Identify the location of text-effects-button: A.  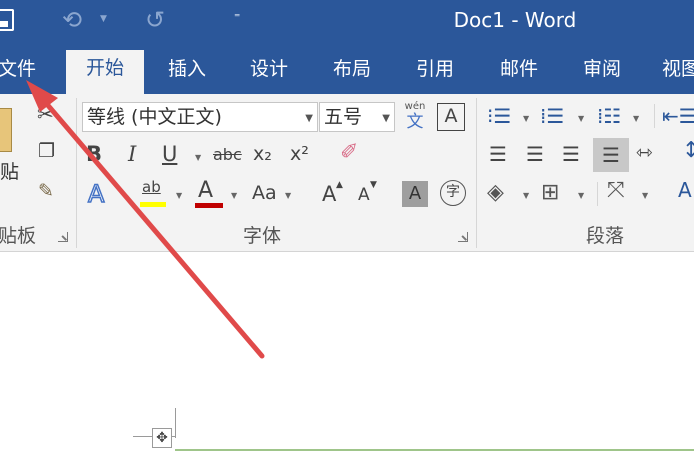
(96, 194).